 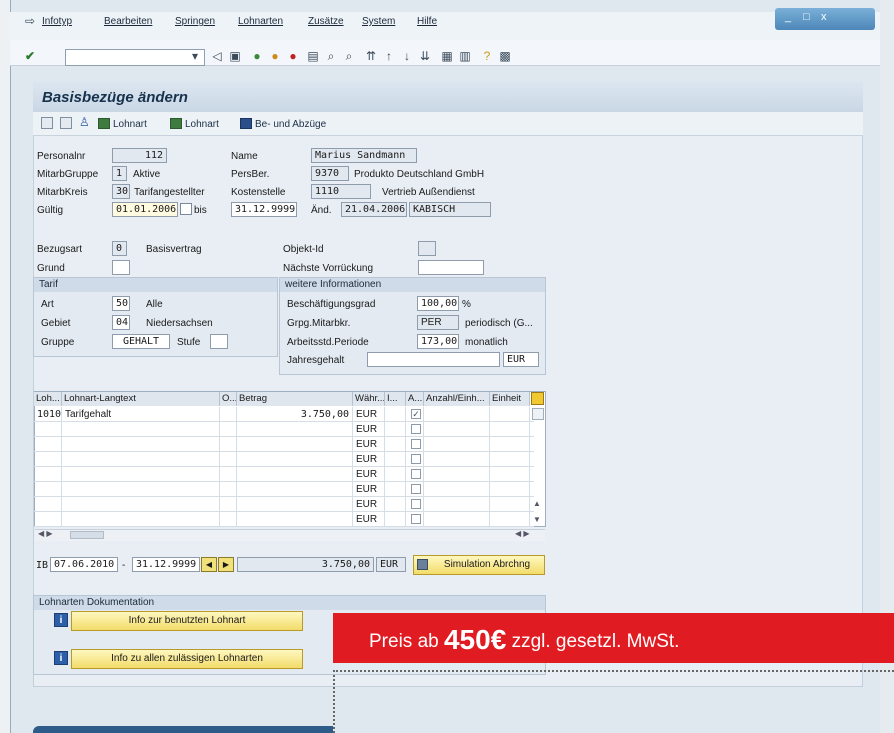 What do you see at coordinates (30, 56) in the screenshot?
I see `enter-icon: ✔` at bounding box center [30, 56].